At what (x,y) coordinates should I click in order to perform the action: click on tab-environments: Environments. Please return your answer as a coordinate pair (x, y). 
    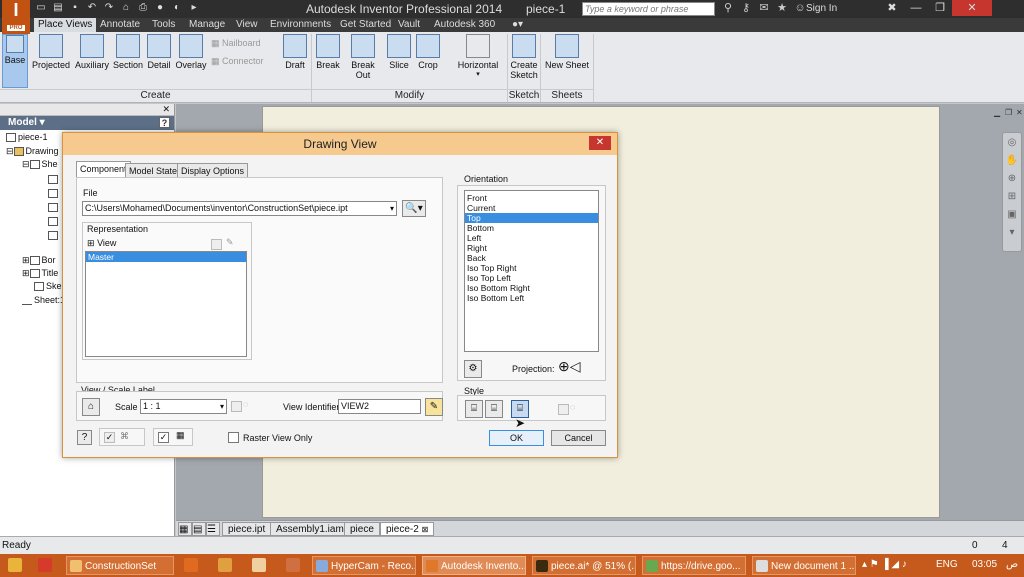
    Looking at the image, I should click on (300, 25).